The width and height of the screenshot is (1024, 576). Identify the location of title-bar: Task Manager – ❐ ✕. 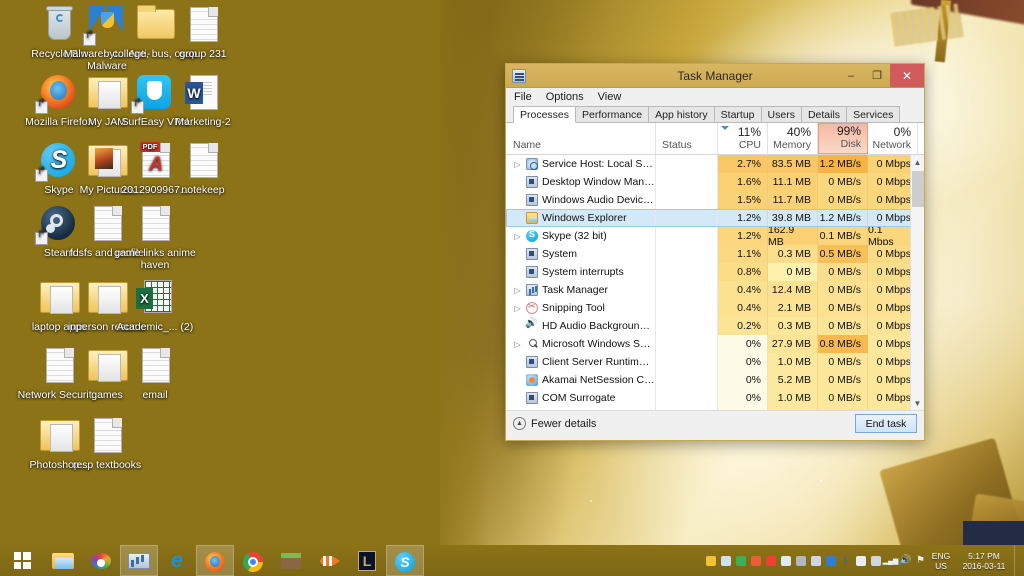
(715, 76).